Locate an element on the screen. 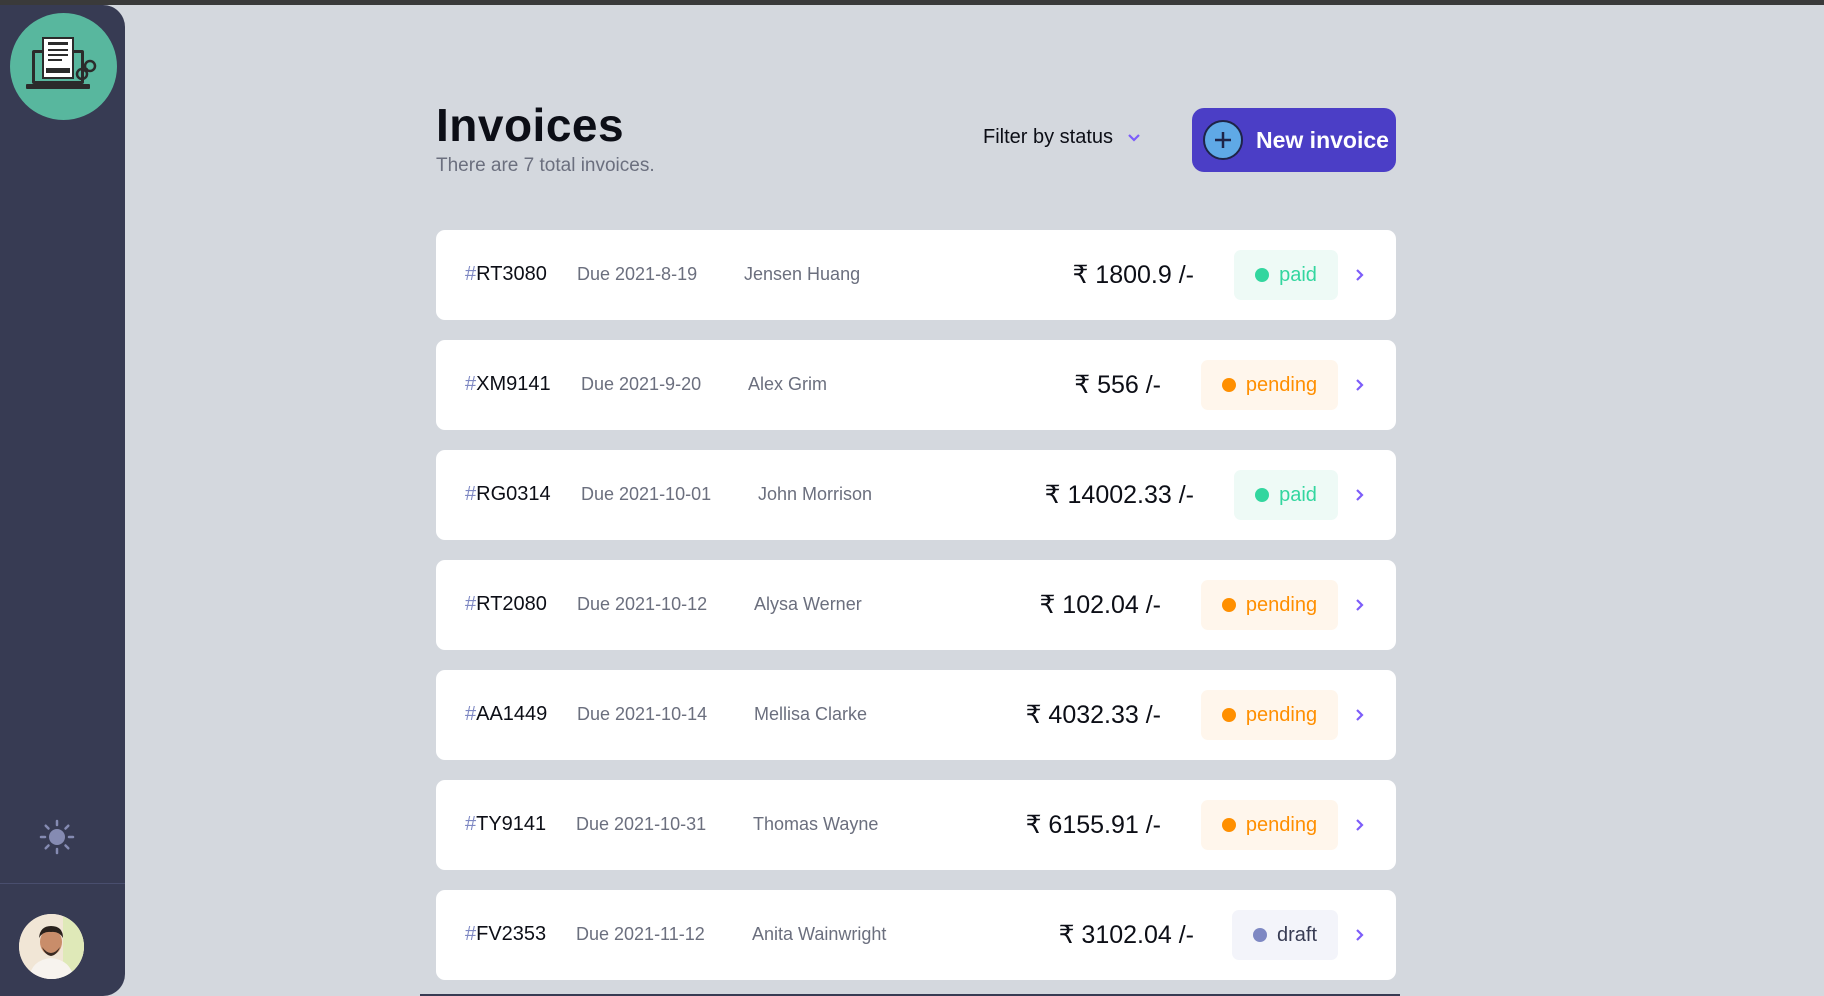 The height and width of the screenshot is (996, 1824). filter-by-status-dropdown: Filter by status is located at coordinates (1062, 137).